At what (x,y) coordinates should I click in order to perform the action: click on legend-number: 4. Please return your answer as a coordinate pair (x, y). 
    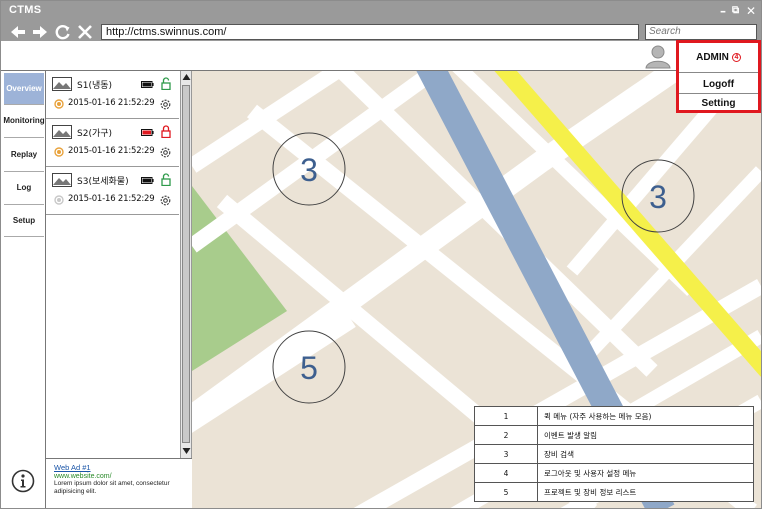
    Looking at the image, I should click on (506, 473).